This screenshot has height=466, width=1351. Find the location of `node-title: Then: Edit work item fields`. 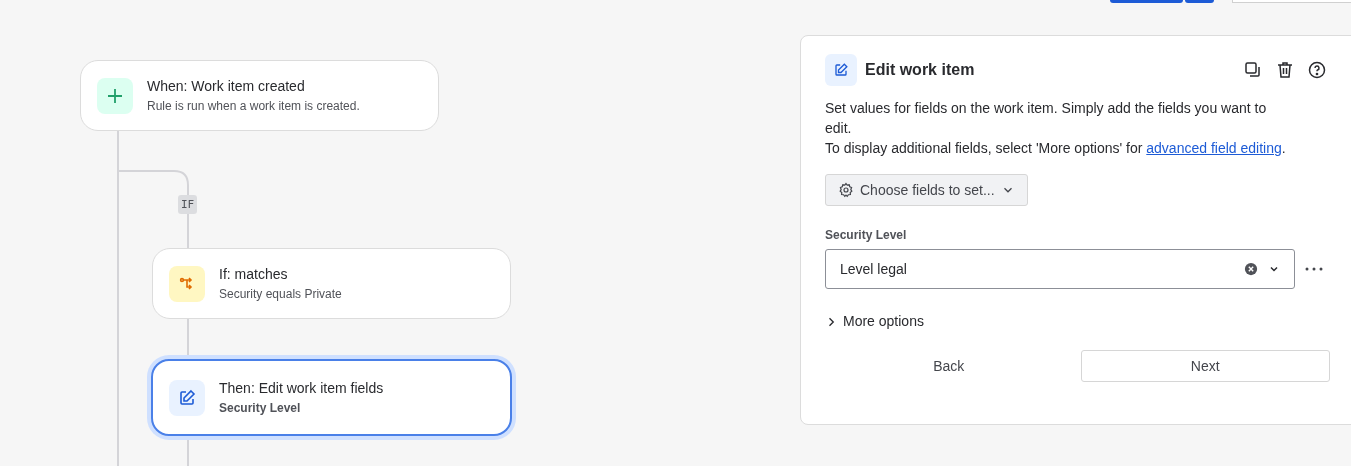

node-title: Then: Edit work item fields is located at coordinates (301, 388).